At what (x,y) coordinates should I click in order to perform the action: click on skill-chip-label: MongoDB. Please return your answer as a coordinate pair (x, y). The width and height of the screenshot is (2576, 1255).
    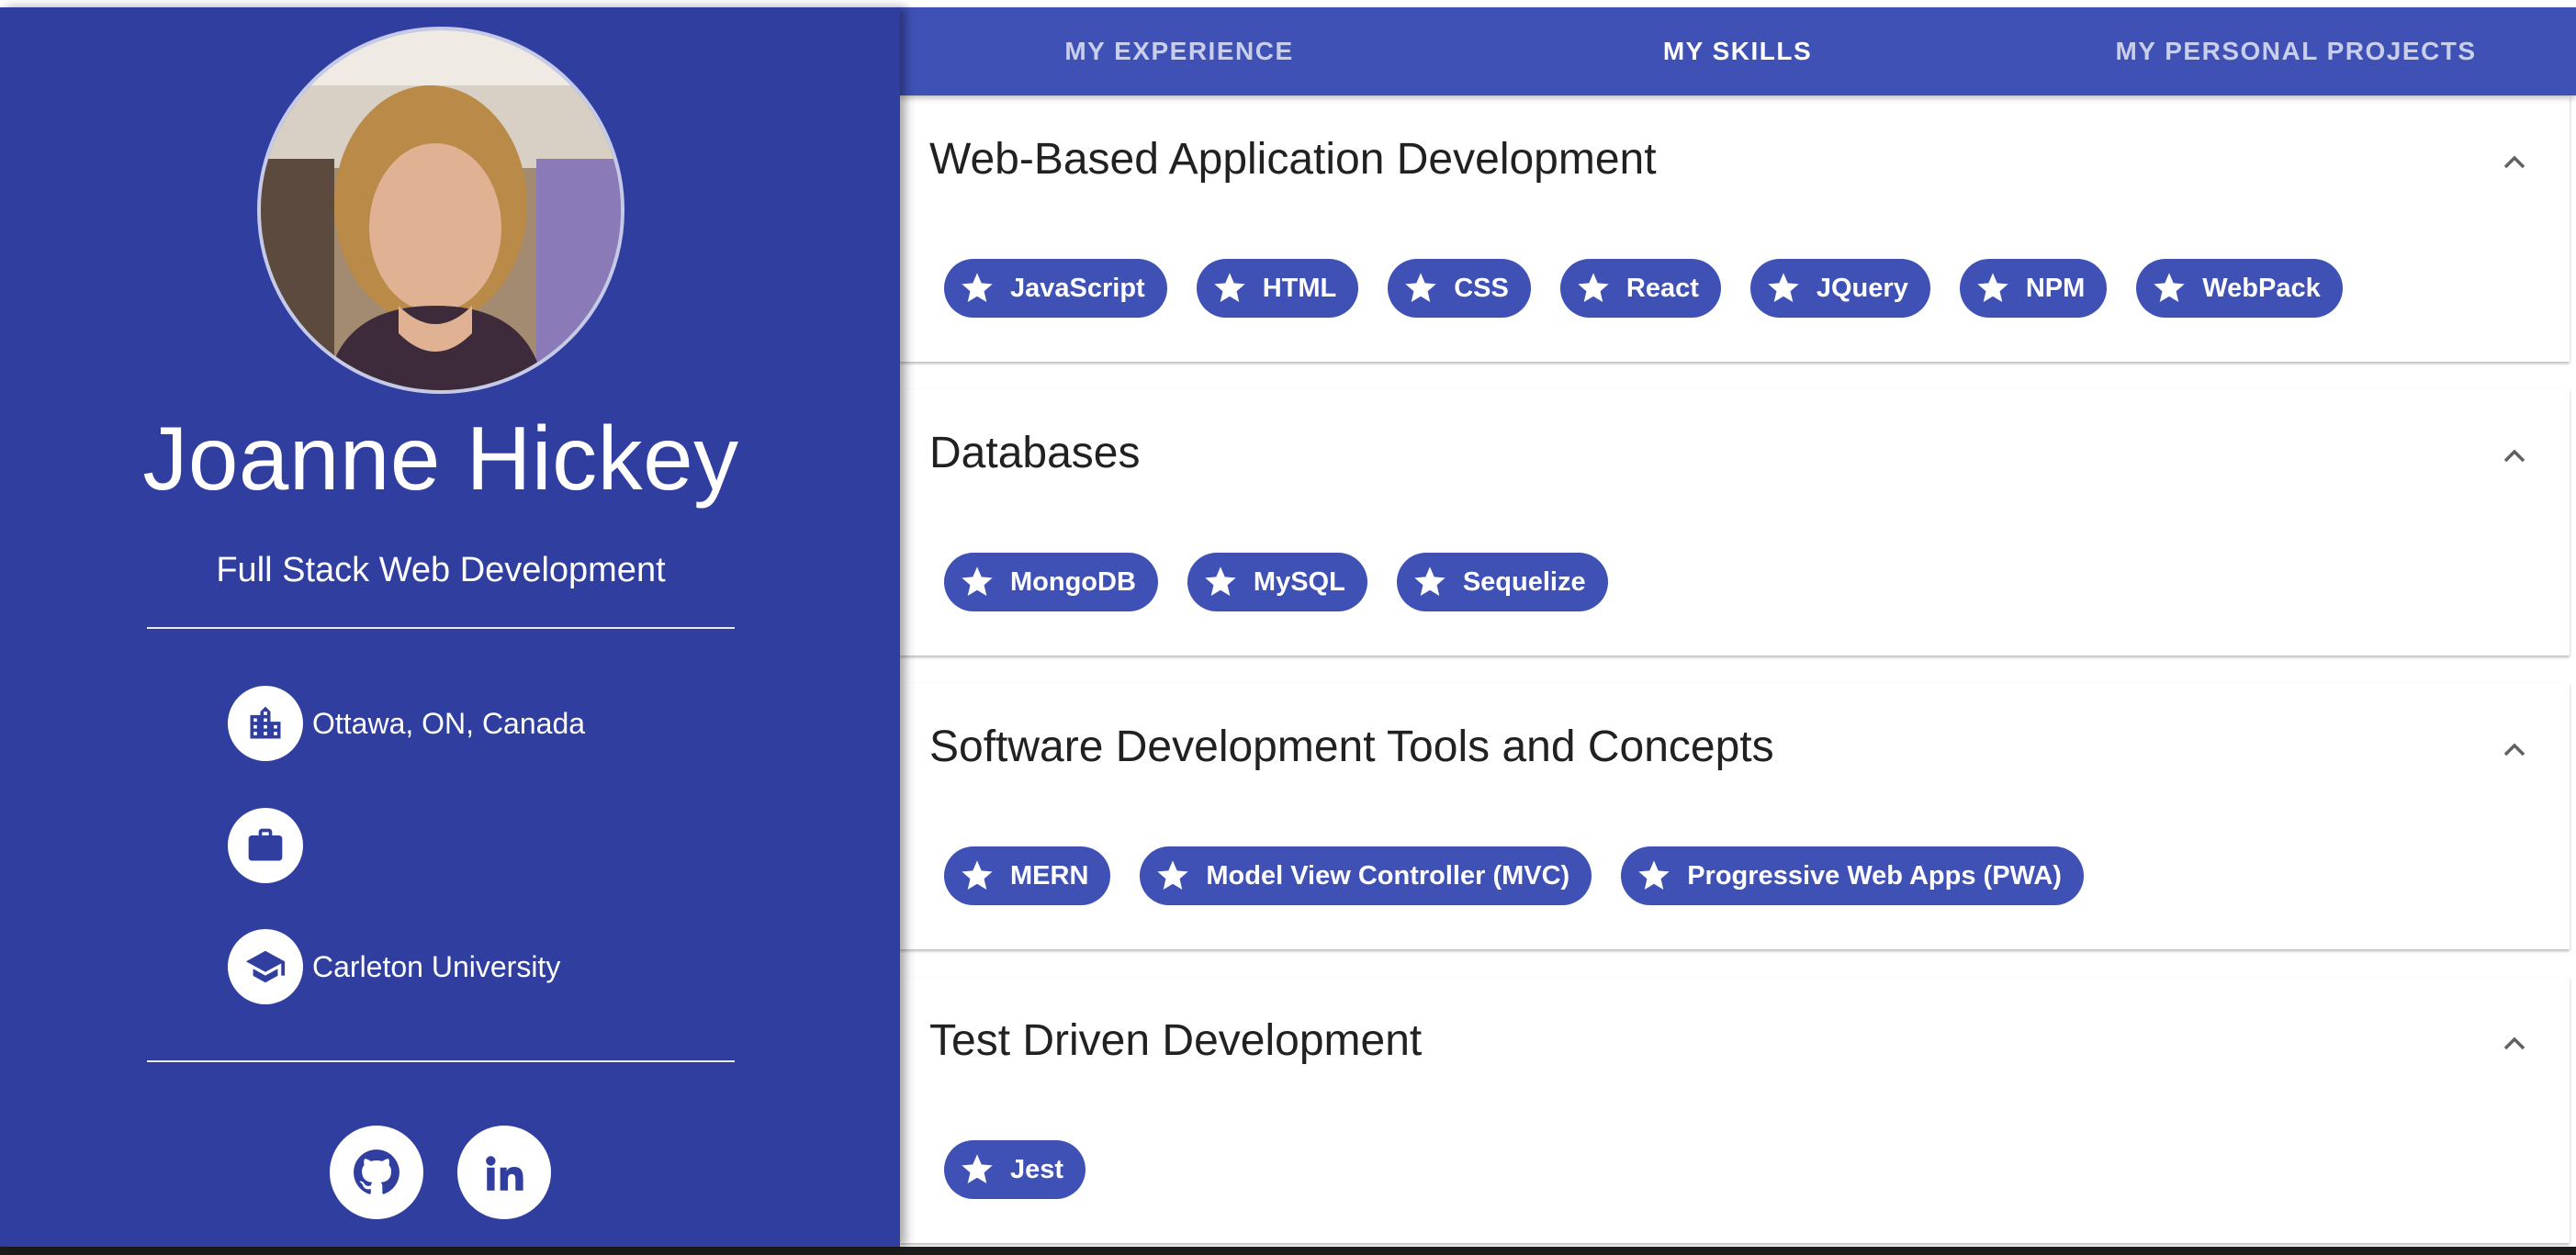
    Looking at the image, I should click on (1073, 581).